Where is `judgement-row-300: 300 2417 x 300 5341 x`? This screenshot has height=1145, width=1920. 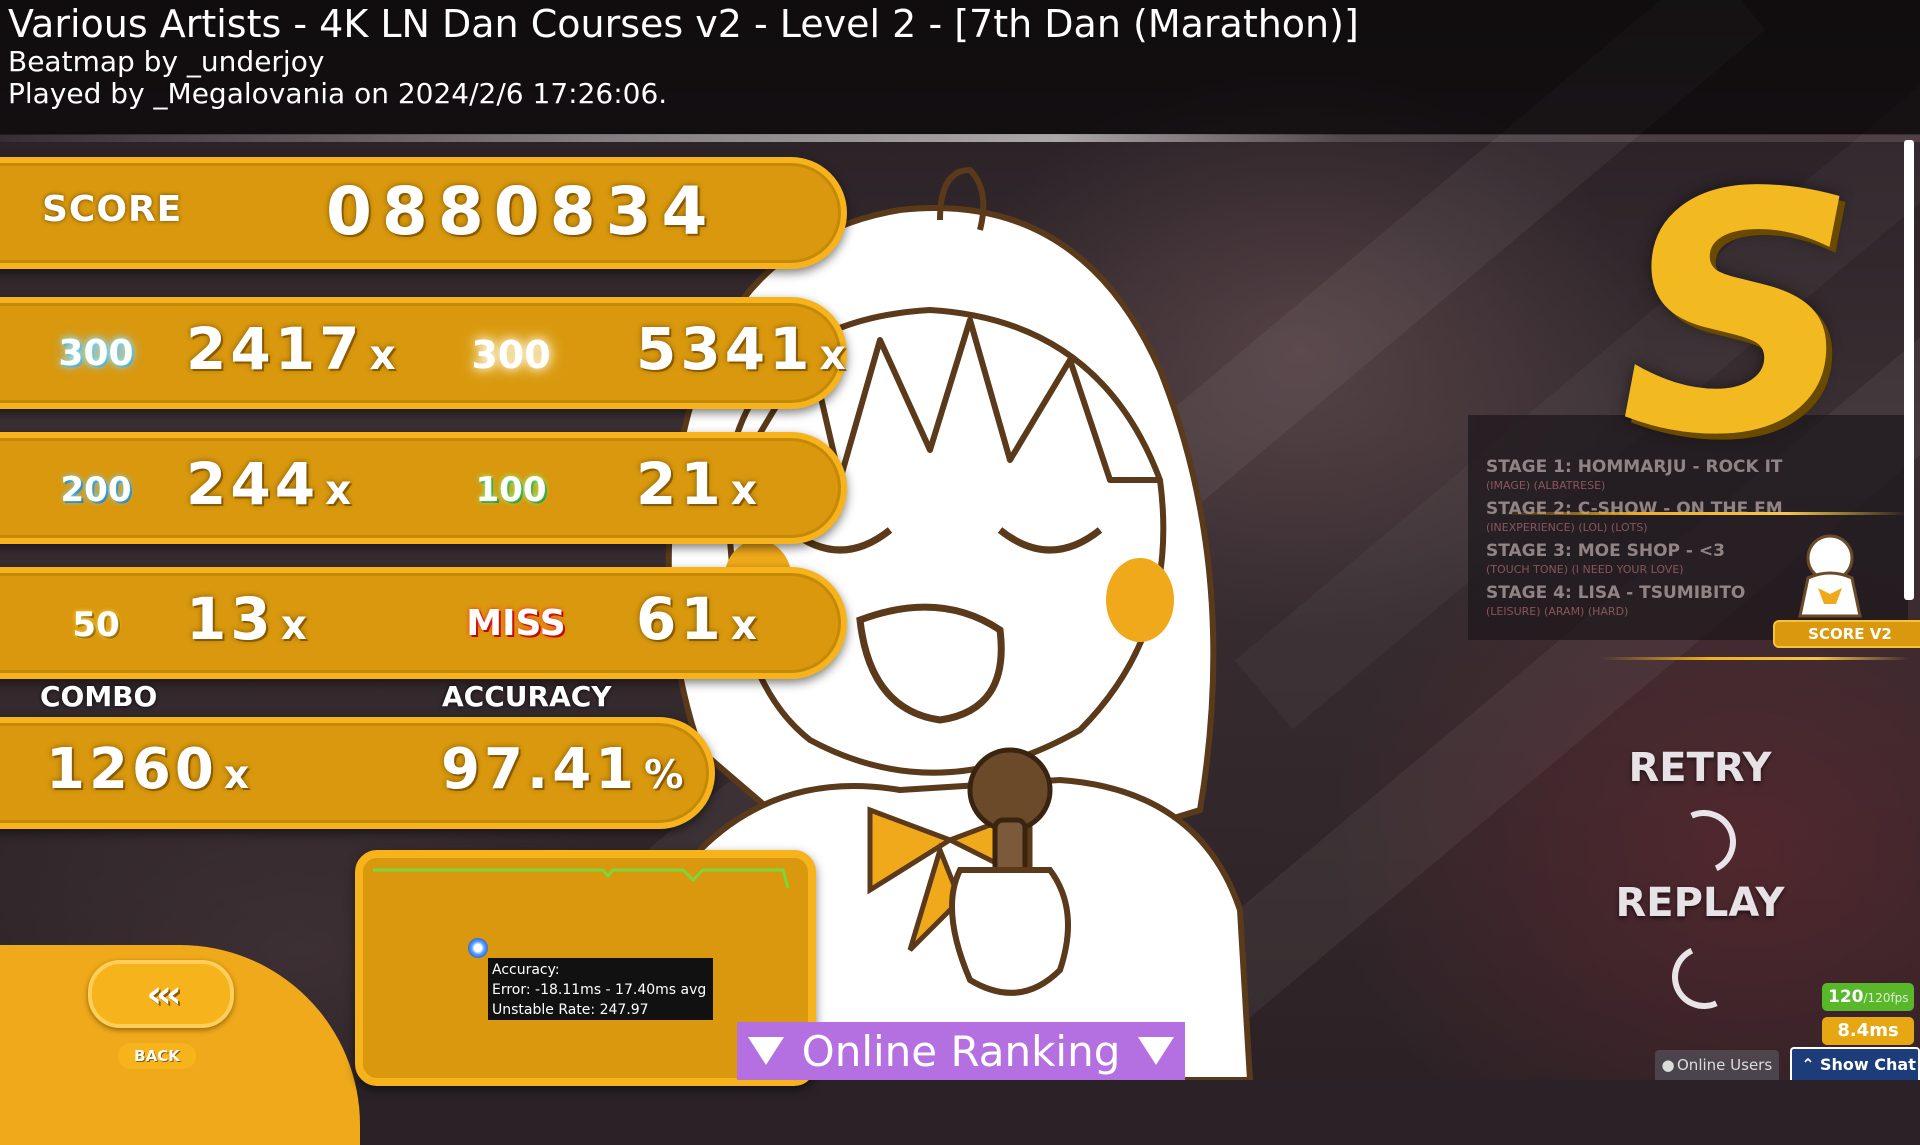
judgement-row-300: 300 2417 x 300 5341 x is located at coordinates (423, 353).